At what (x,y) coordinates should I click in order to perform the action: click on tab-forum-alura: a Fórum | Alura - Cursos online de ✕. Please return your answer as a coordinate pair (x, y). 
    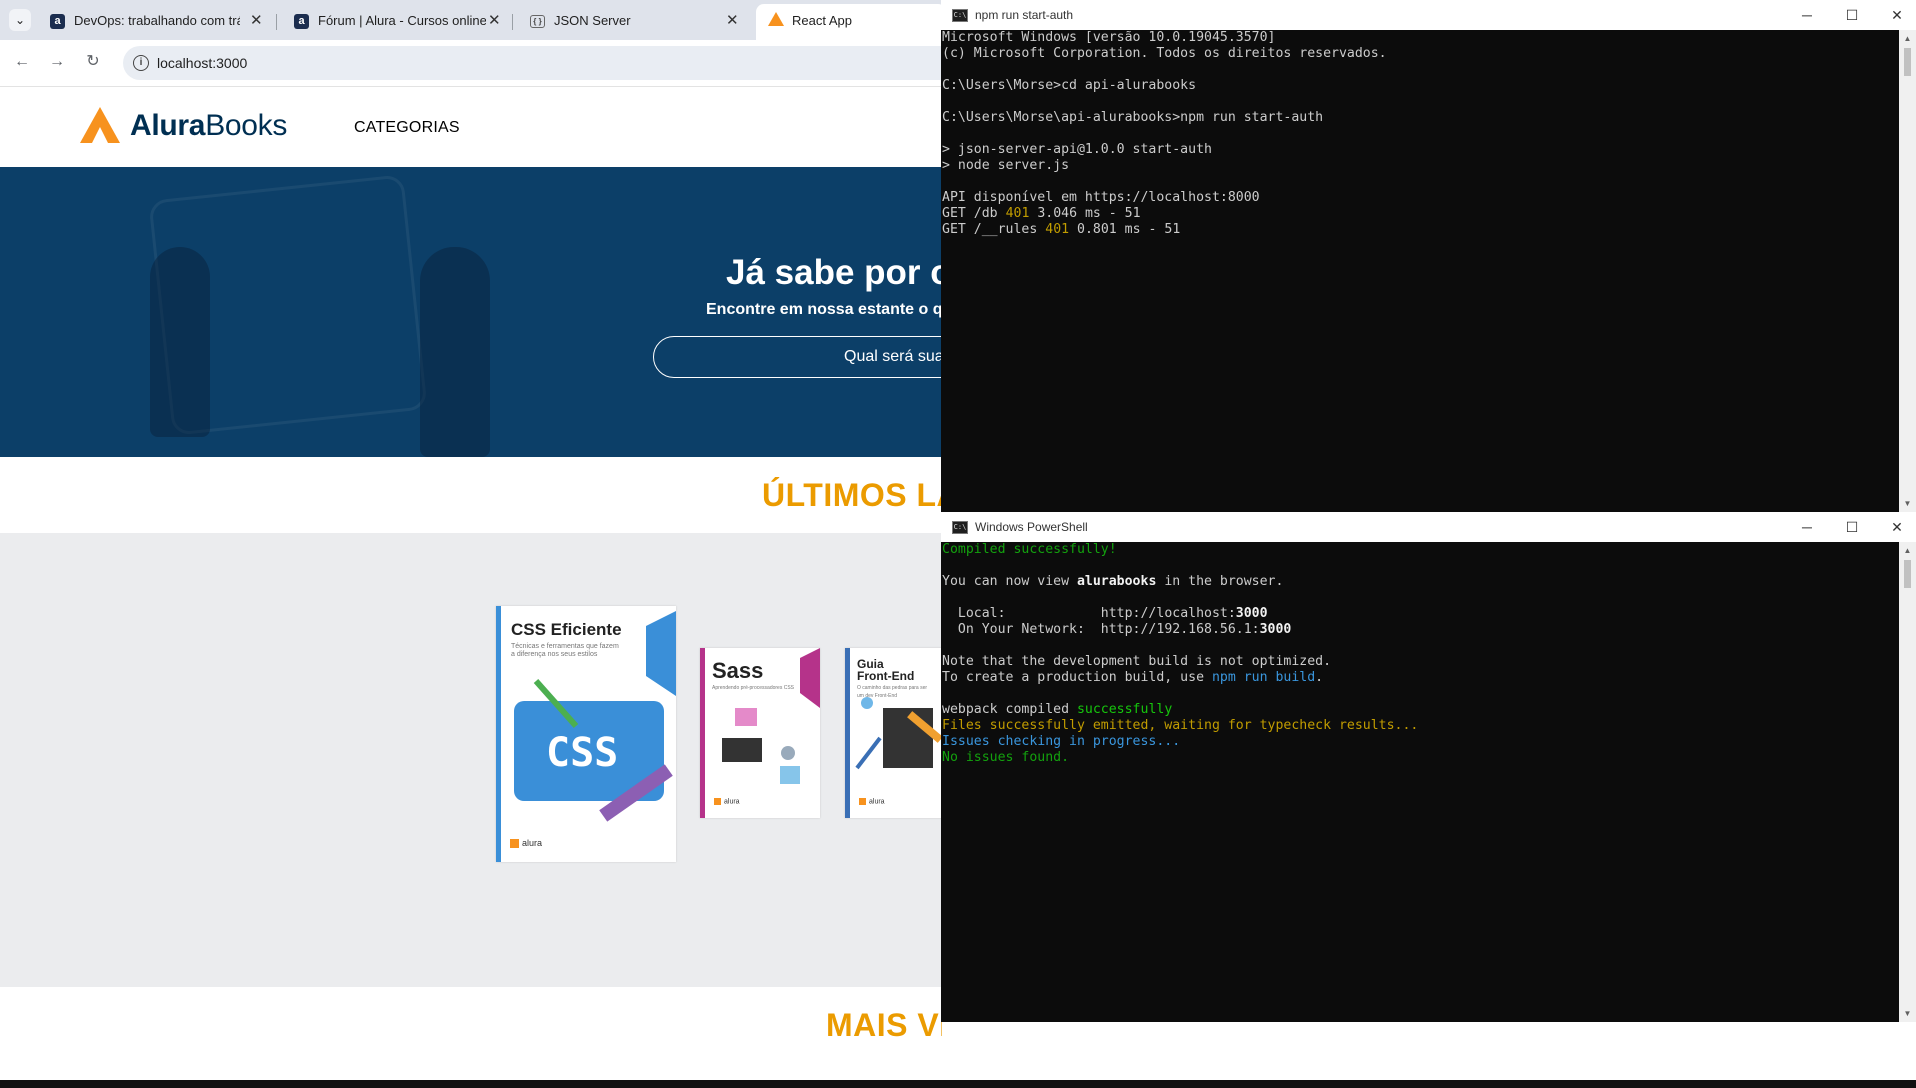
    Looking at the image, I should click on (393, 21).